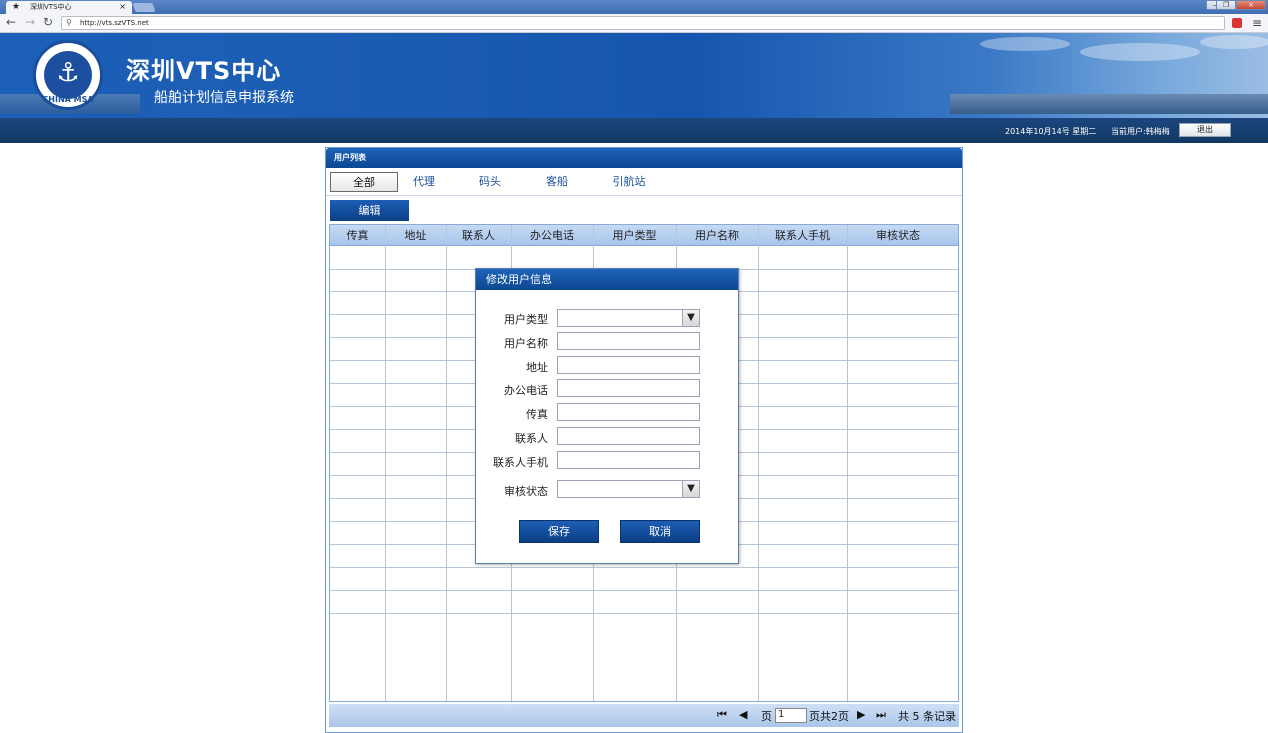 The image size is (1268, 733). I want to click on browser-tab: ★ 深圳VTS中心 ×, so click(69, 7).